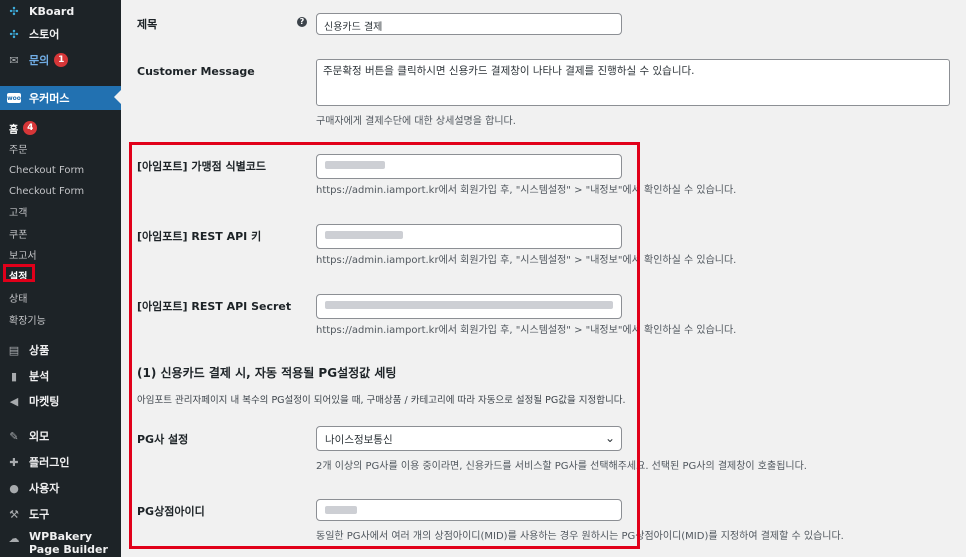 This screenshot has width=966, height=557. Describe the element at coordinates (30, 128) in the screenshot. I see `notification-badge: 4` at that location.